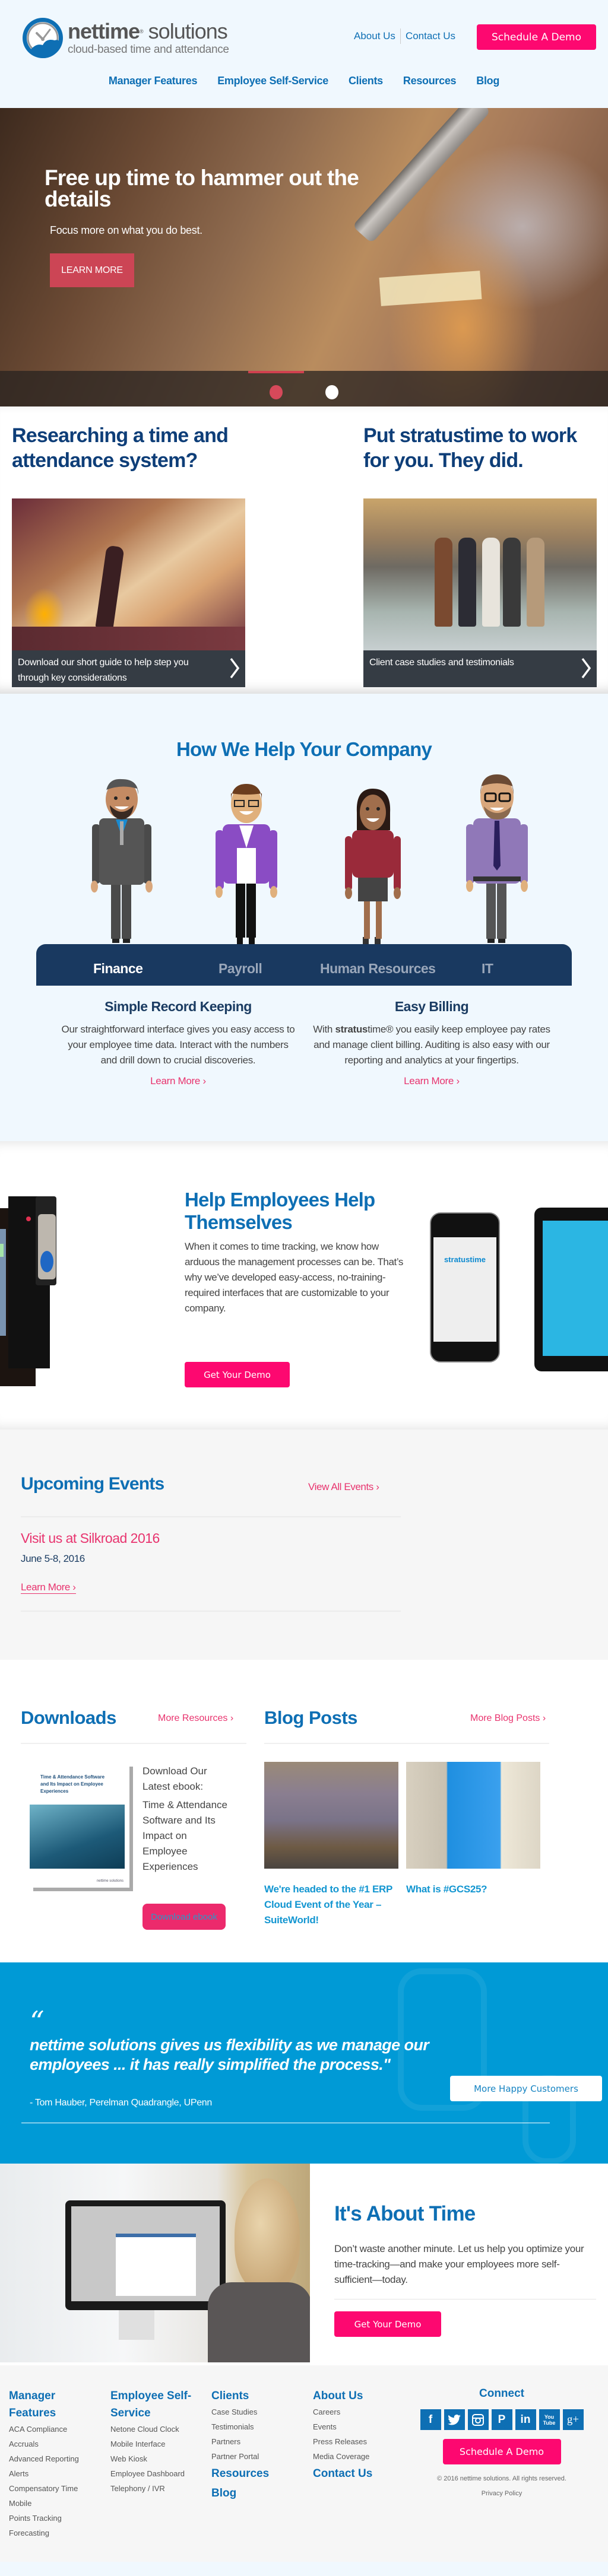  I want to click on footer-link: Case Studies, so click(255, 2412).